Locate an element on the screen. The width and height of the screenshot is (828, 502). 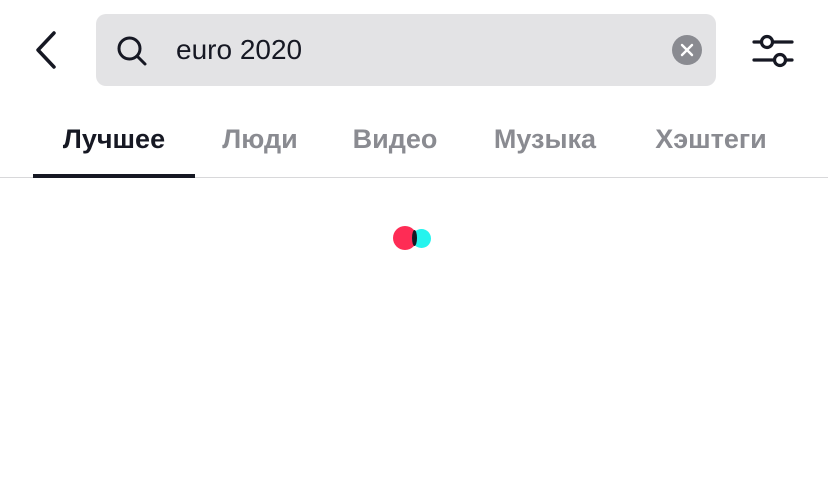
tab-people: Люди is located at coordinates (260, 139).